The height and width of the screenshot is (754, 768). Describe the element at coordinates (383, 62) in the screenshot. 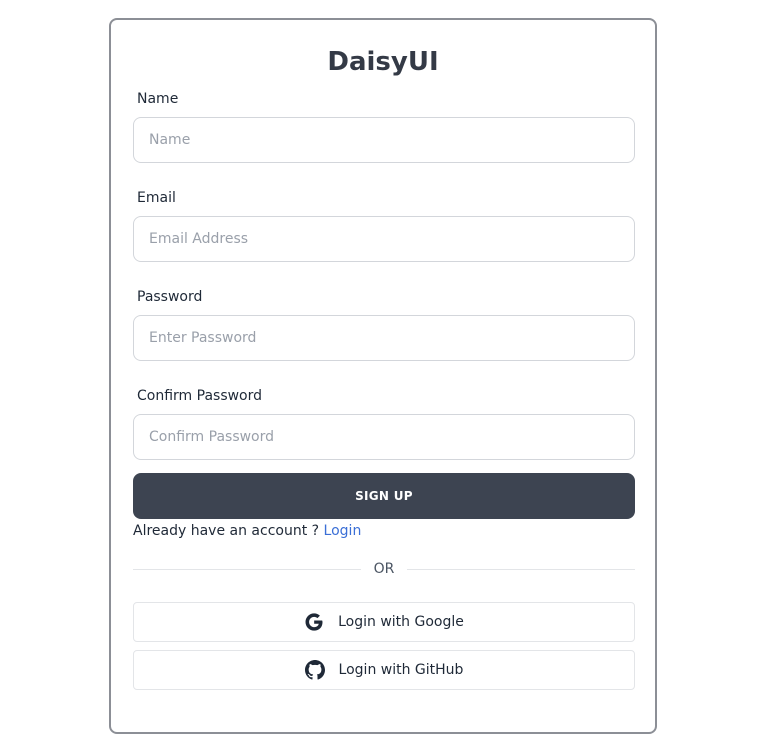

I see `page-title: DaisyUI` at that location.